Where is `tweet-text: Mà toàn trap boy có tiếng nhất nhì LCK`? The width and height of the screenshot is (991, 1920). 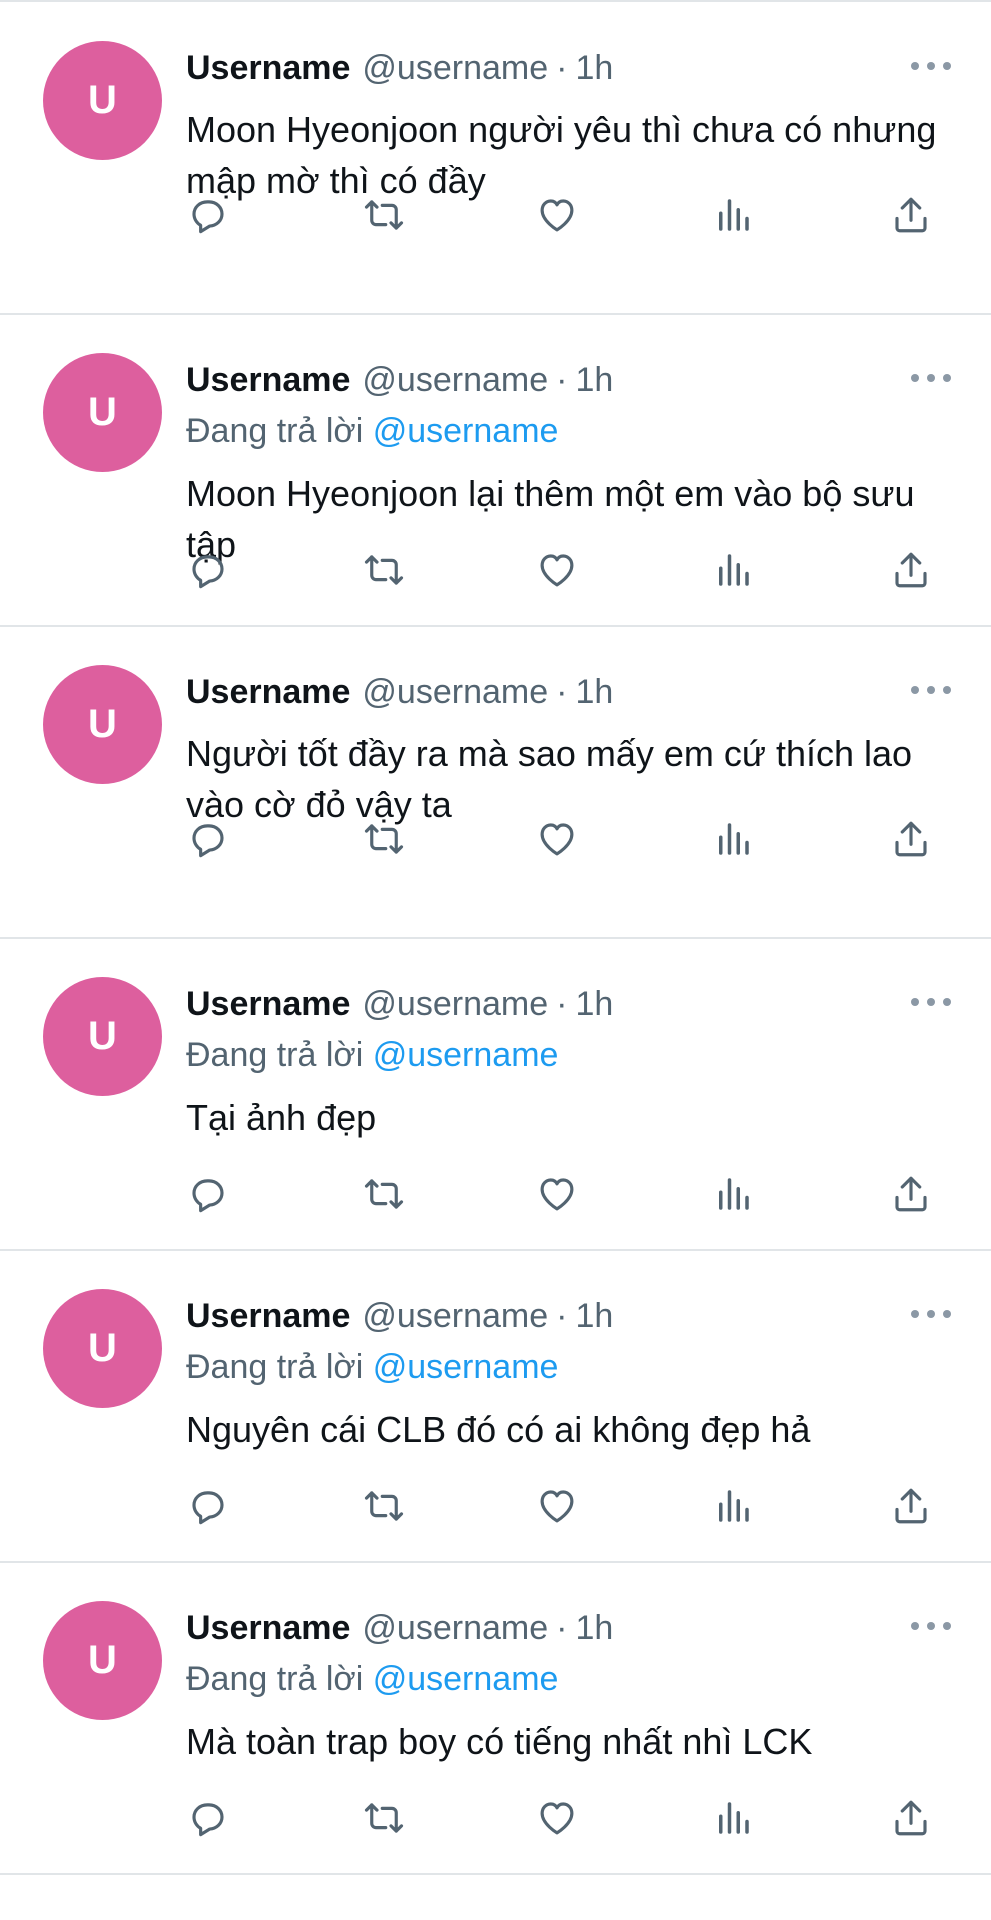
tweet-text: Mà toàn trap boy có tiếng nhất nhì LCK is located at coordinates (499, 1741).